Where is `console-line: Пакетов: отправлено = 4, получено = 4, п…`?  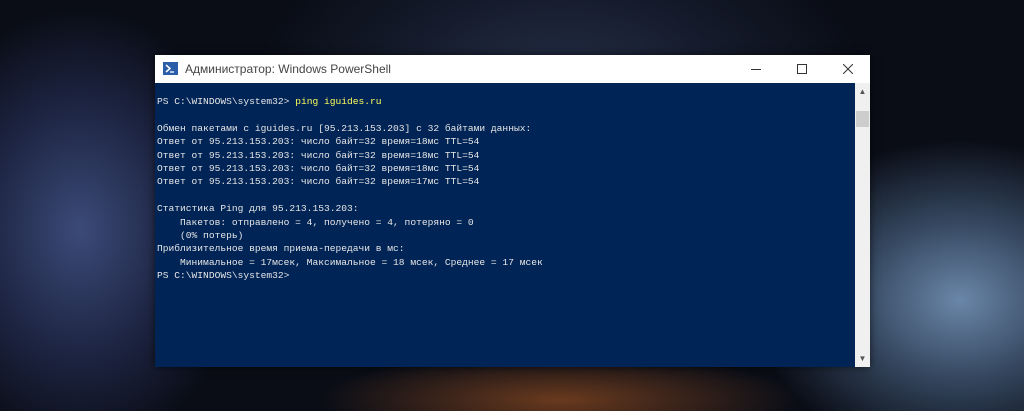
console-line: Пакетов: отправлено = 4, получено = 4, п… is located at coordinates (315, 222).